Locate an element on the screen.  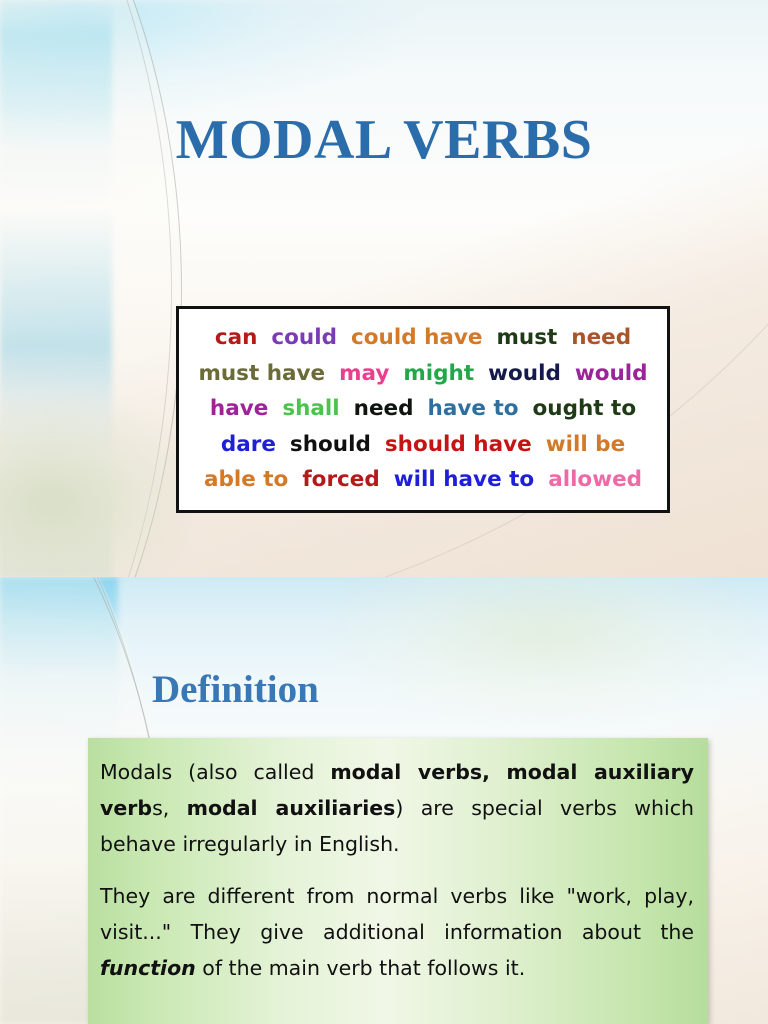
modal-word: could have is located at coordinates (417, 337).